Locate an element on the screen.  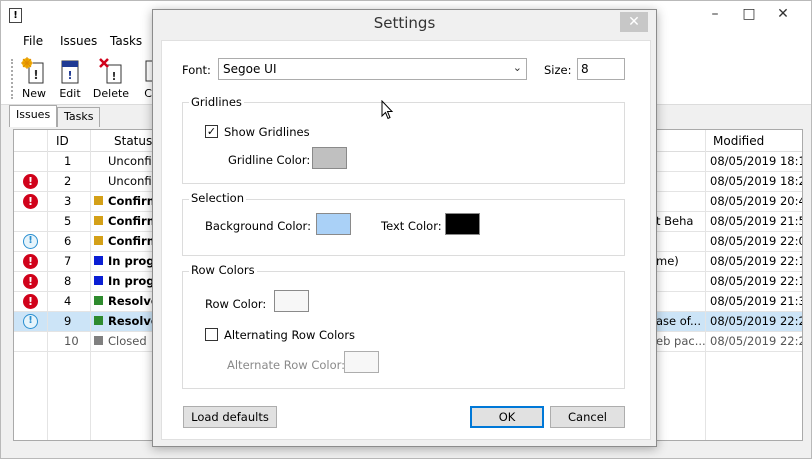
tab-issues: Issues is located at coordinates (33, 116).